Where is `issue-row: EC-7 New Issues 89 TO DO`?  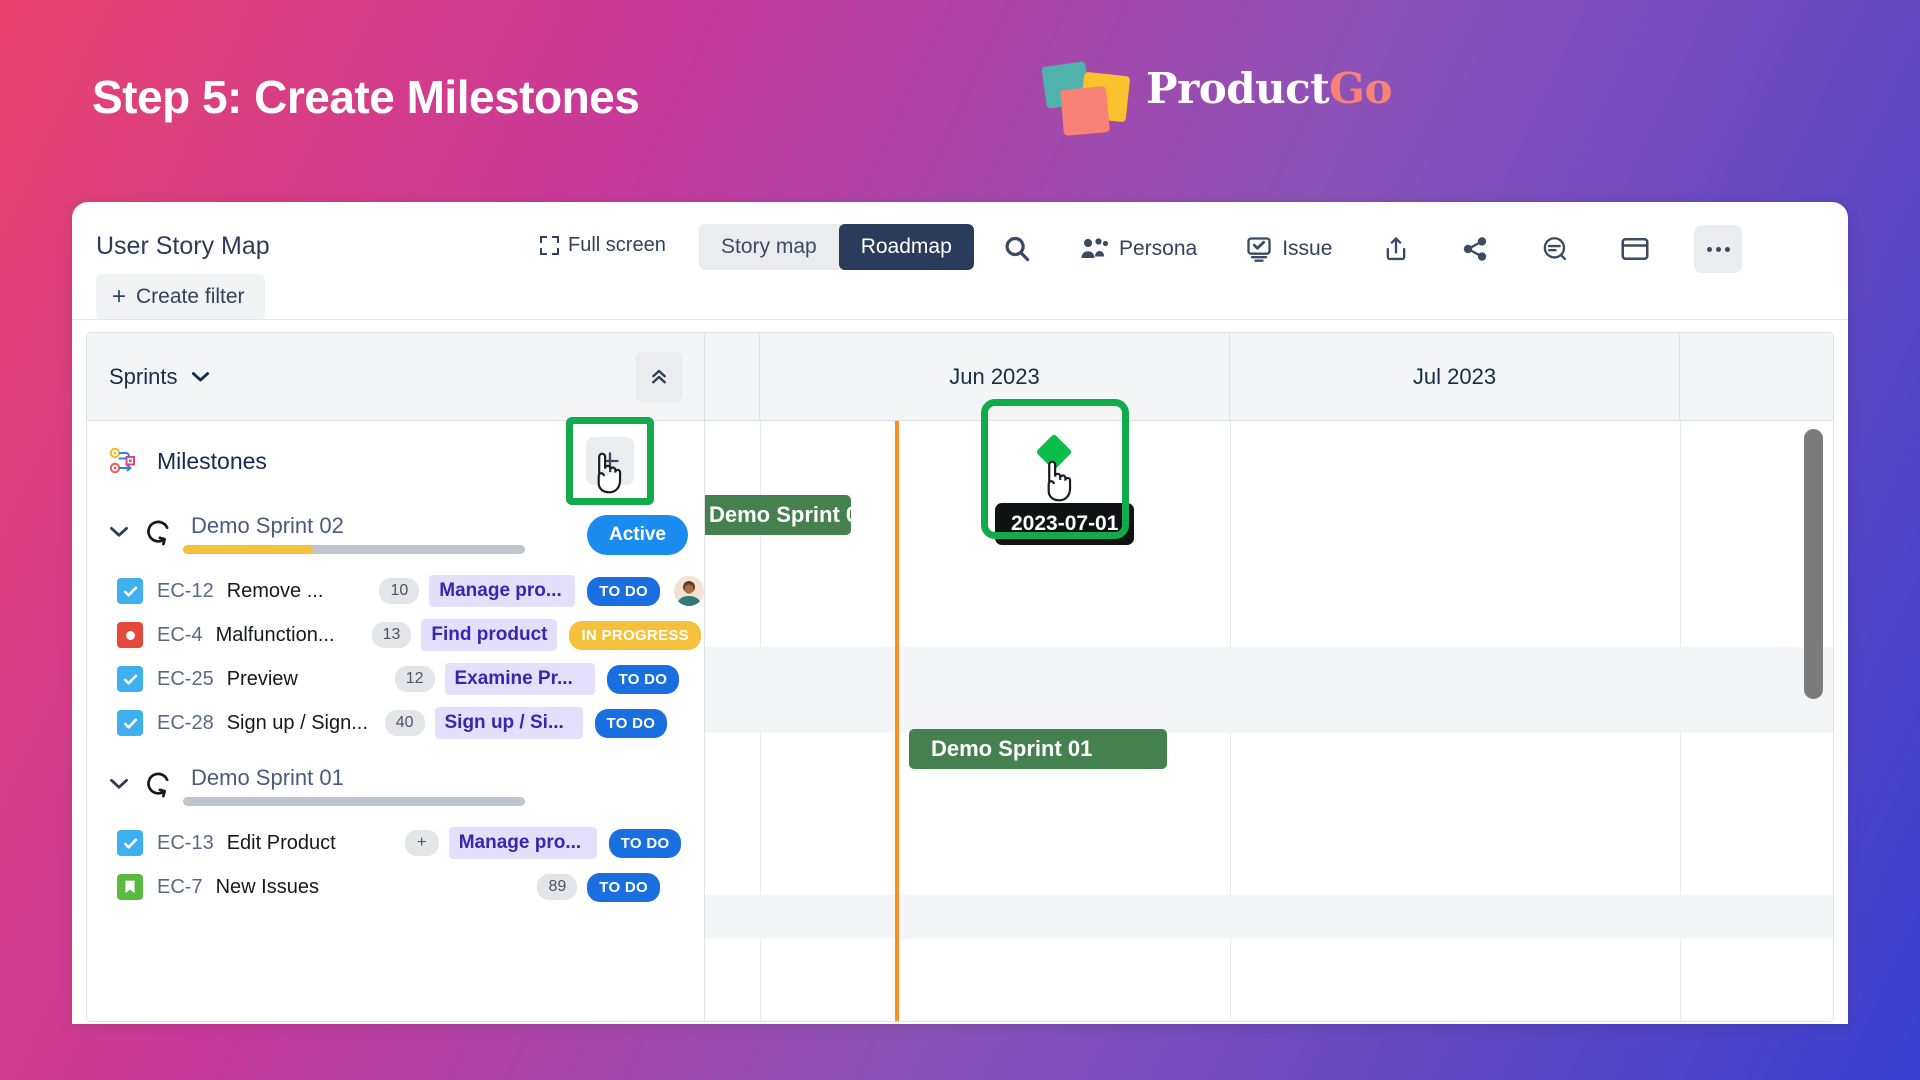
issue-row: EC-7 New Issues 89 TO DO is located at coordinates (395, 887).